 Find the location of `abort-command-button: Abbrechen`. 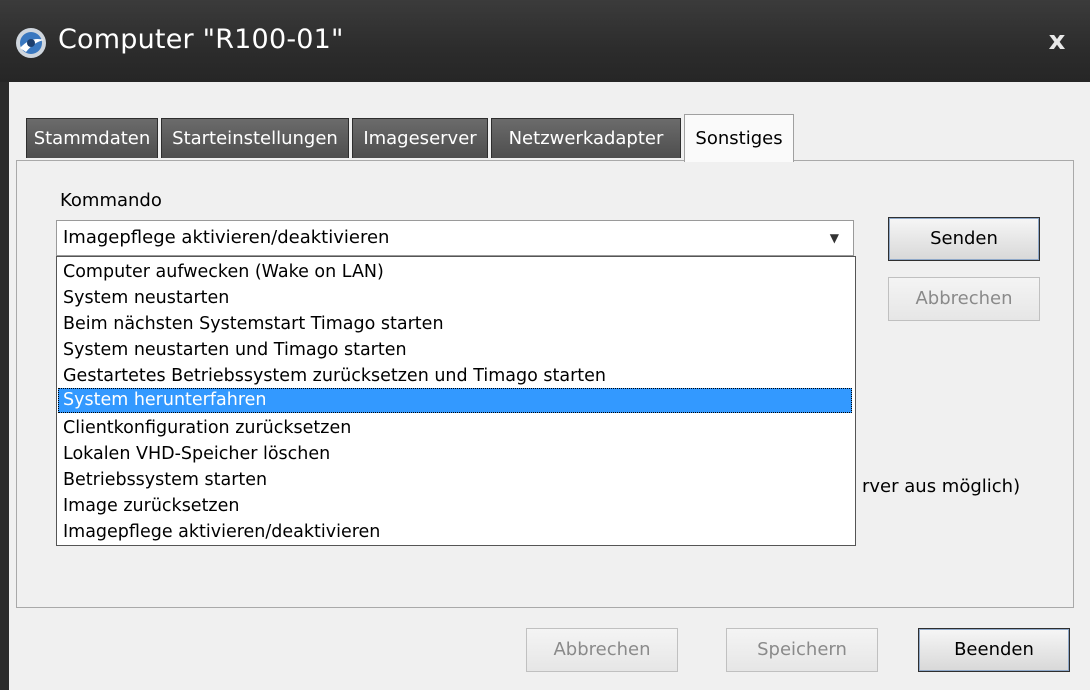

abort-command-button: Abbrechen is located at coordinates (964, 299).